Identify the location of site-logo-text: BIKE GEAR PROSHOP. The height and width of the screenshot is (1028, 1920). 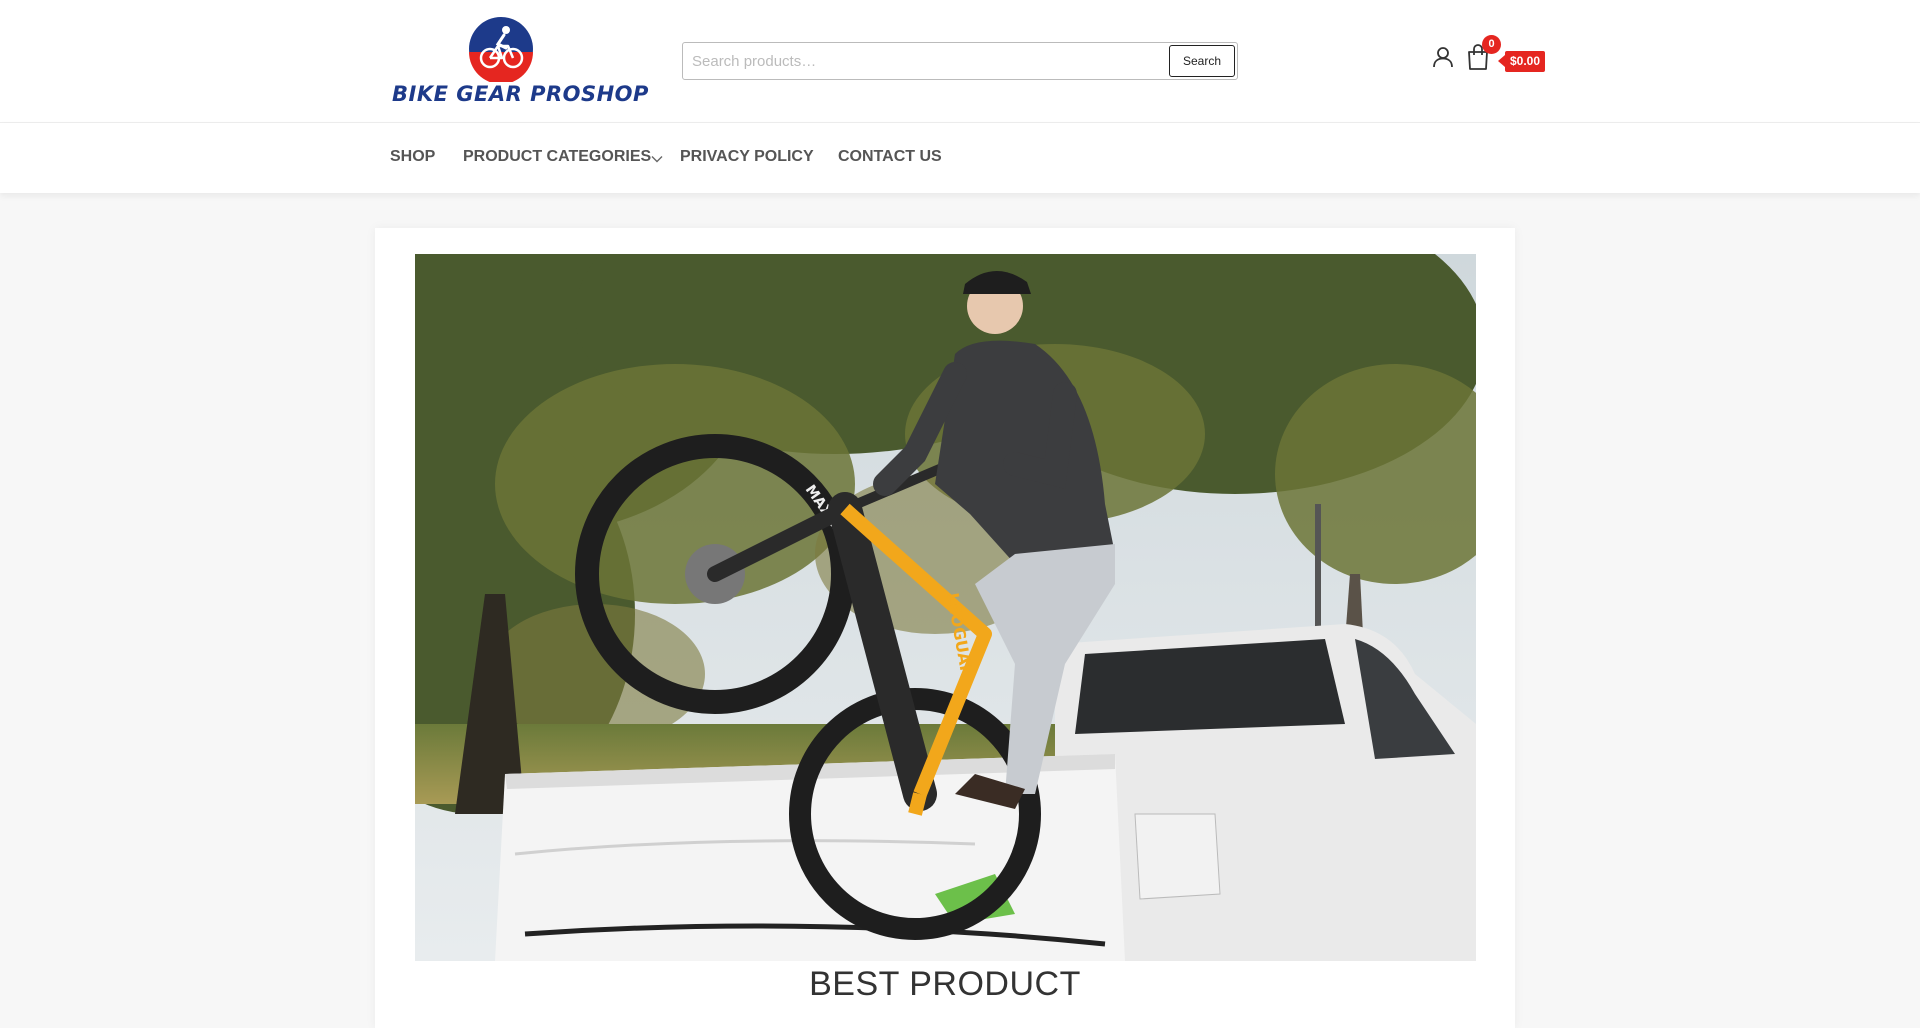
(520, 94).